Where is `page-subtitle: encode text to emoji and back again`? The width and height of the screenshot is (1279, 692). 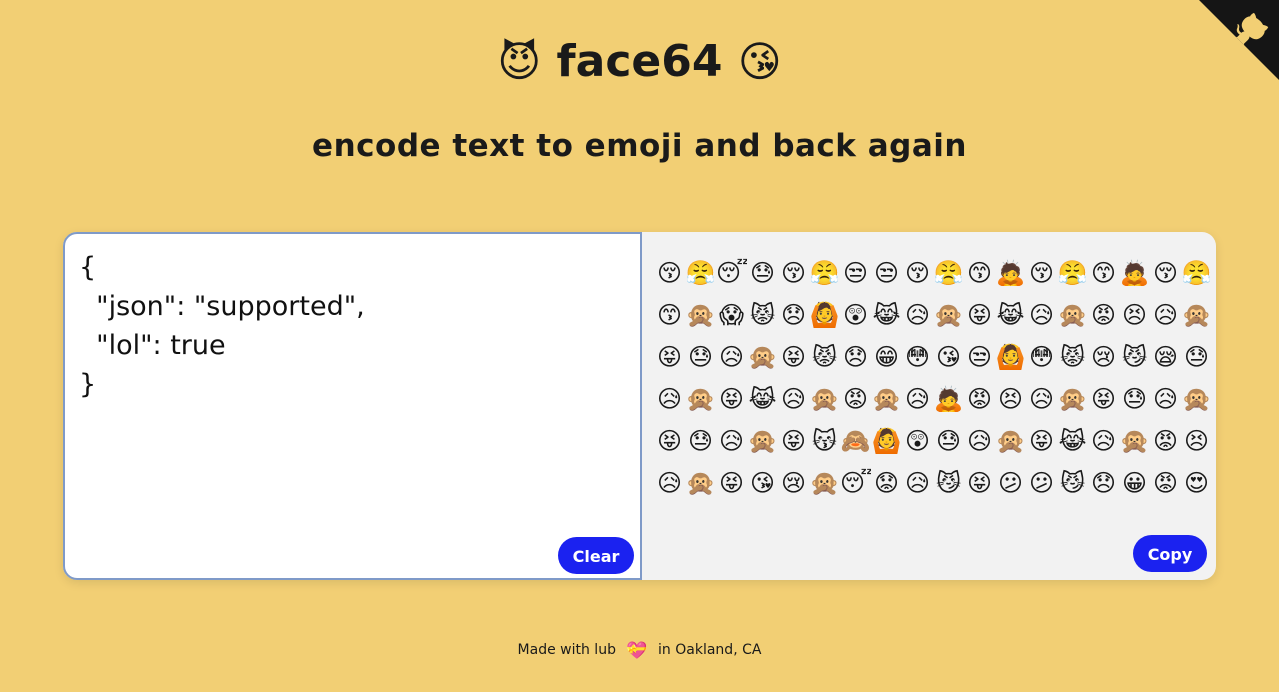
page-subtitle: encode text to emoji and back again is located at coordinates (639, 146).